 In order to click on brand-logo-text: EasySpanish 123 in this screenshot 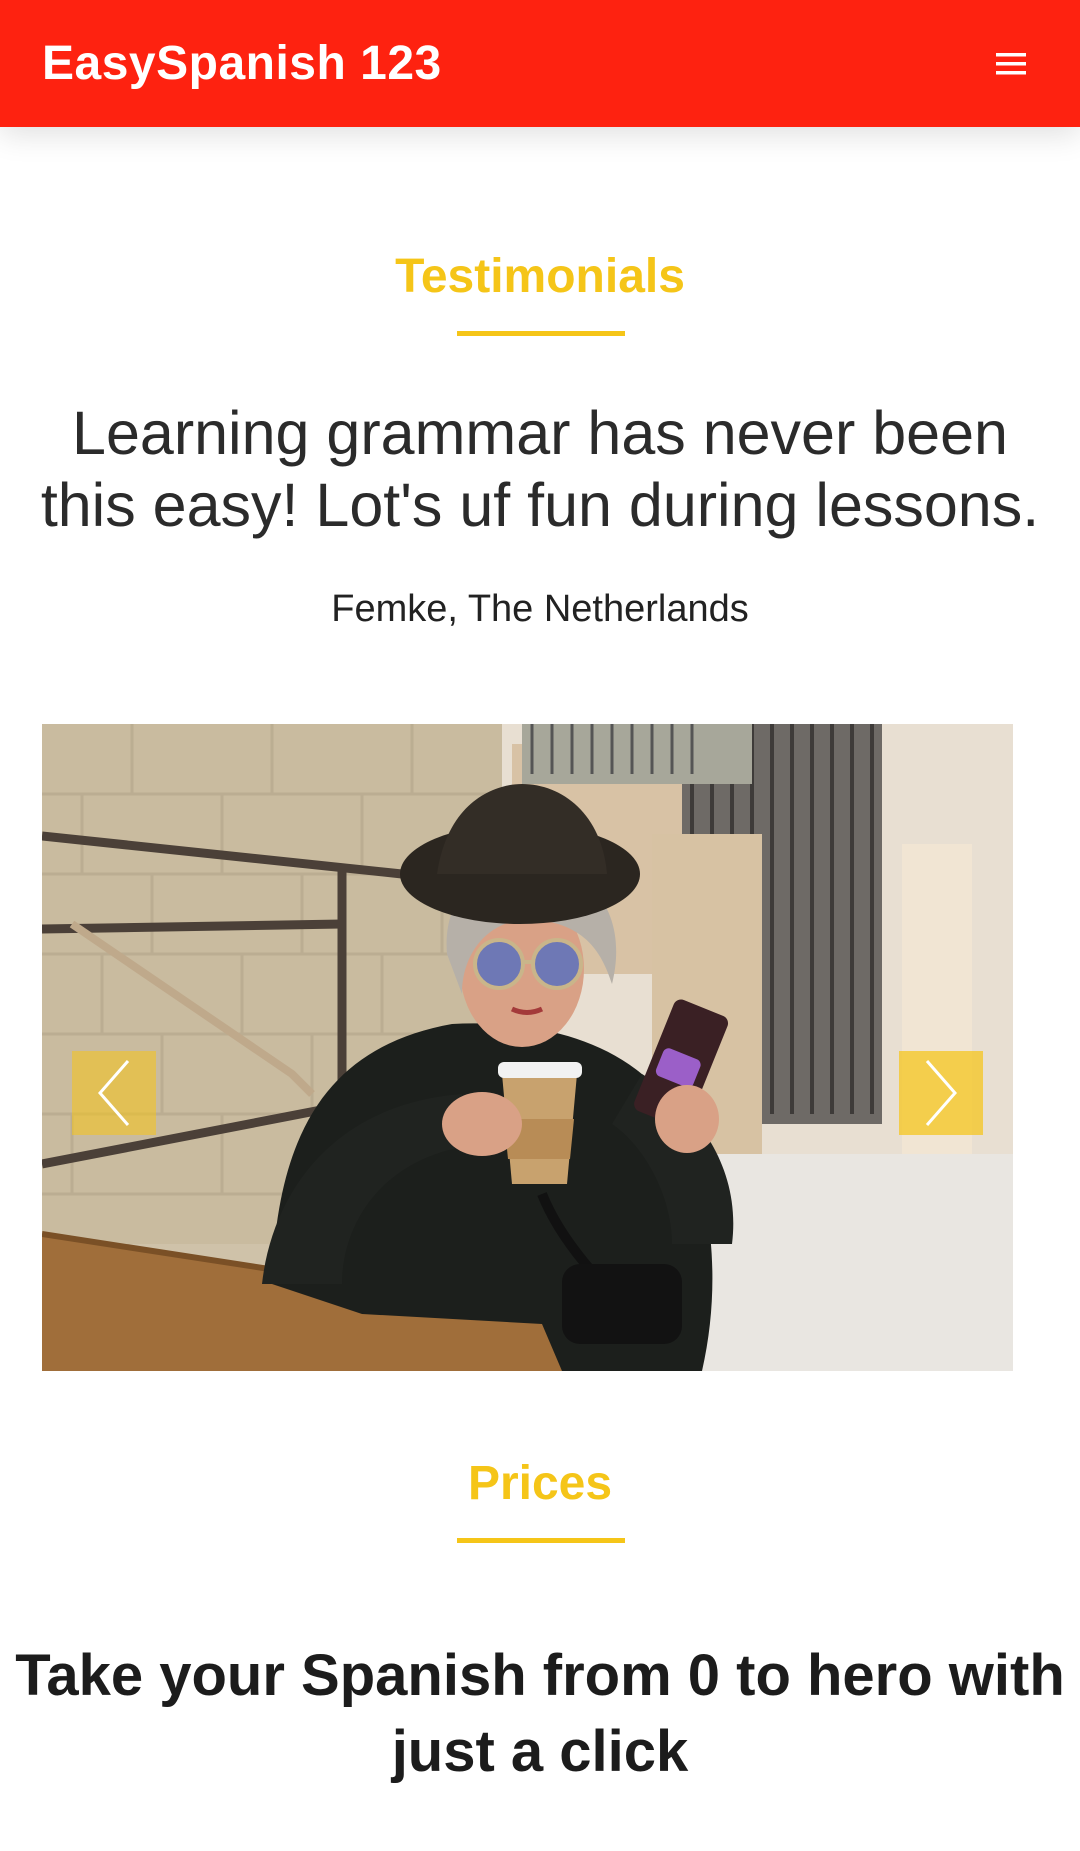, I will do `click(242, 63)`.